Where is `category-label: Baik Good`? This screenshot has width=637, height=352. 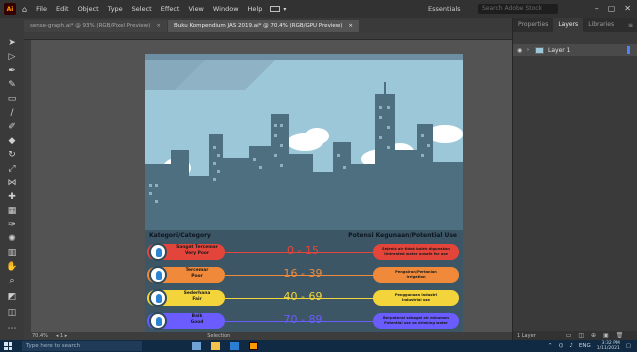
category-label: Baik Good is located at coordinates (197, 319).